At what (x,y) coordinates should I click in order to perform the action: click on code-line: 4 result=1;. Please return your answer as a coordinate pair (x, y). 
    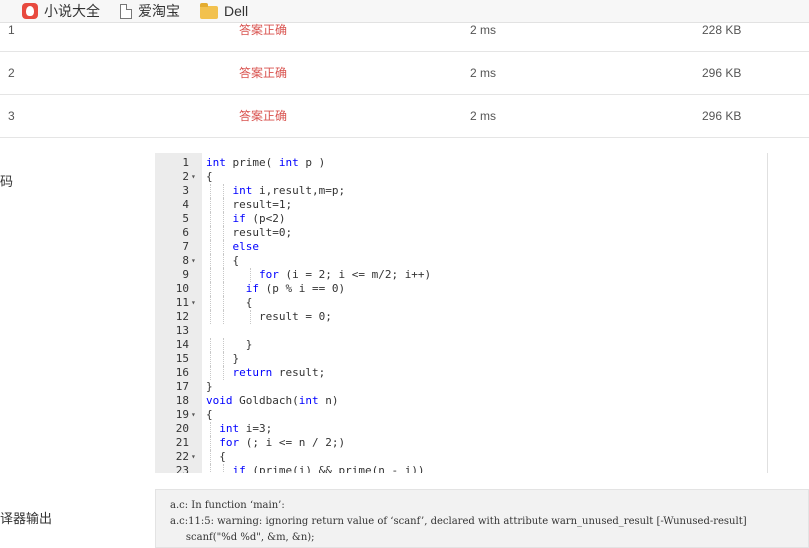
    Looking at the image, I should click on (461, 205).